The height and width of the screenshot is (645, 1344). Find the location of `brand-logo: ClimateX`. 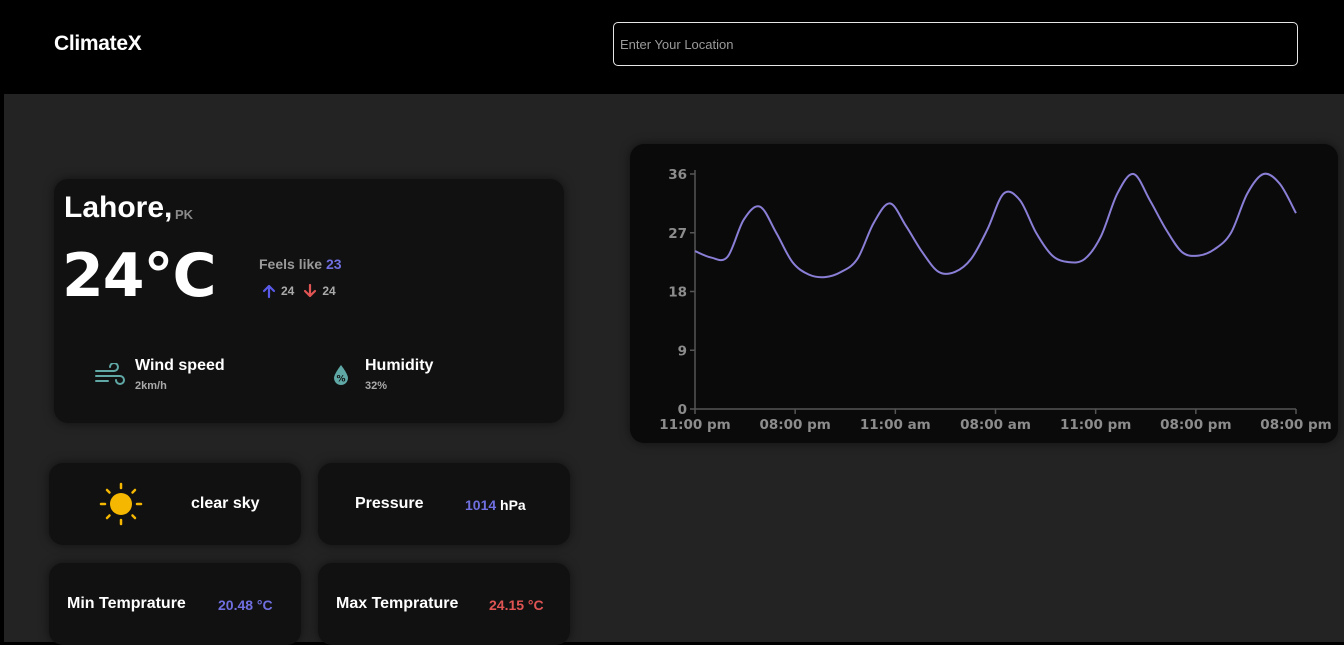

brand-logo: ClimateX is located at coordinates (98, 44).